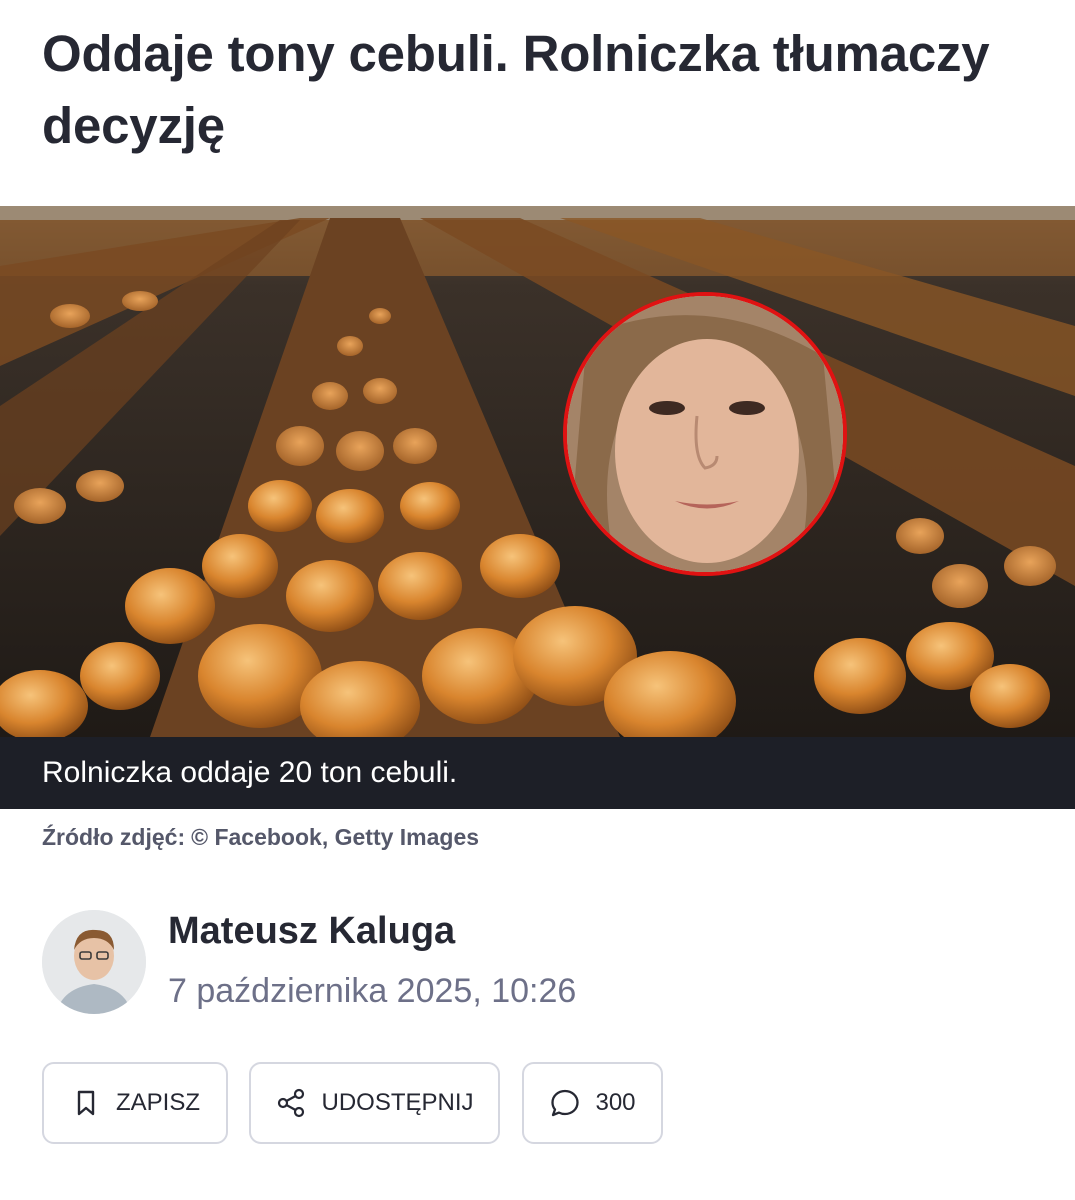 The width and height of the screenshot is (1075, 1200). I want to click on bookmark-icon, so click(86, 1103).